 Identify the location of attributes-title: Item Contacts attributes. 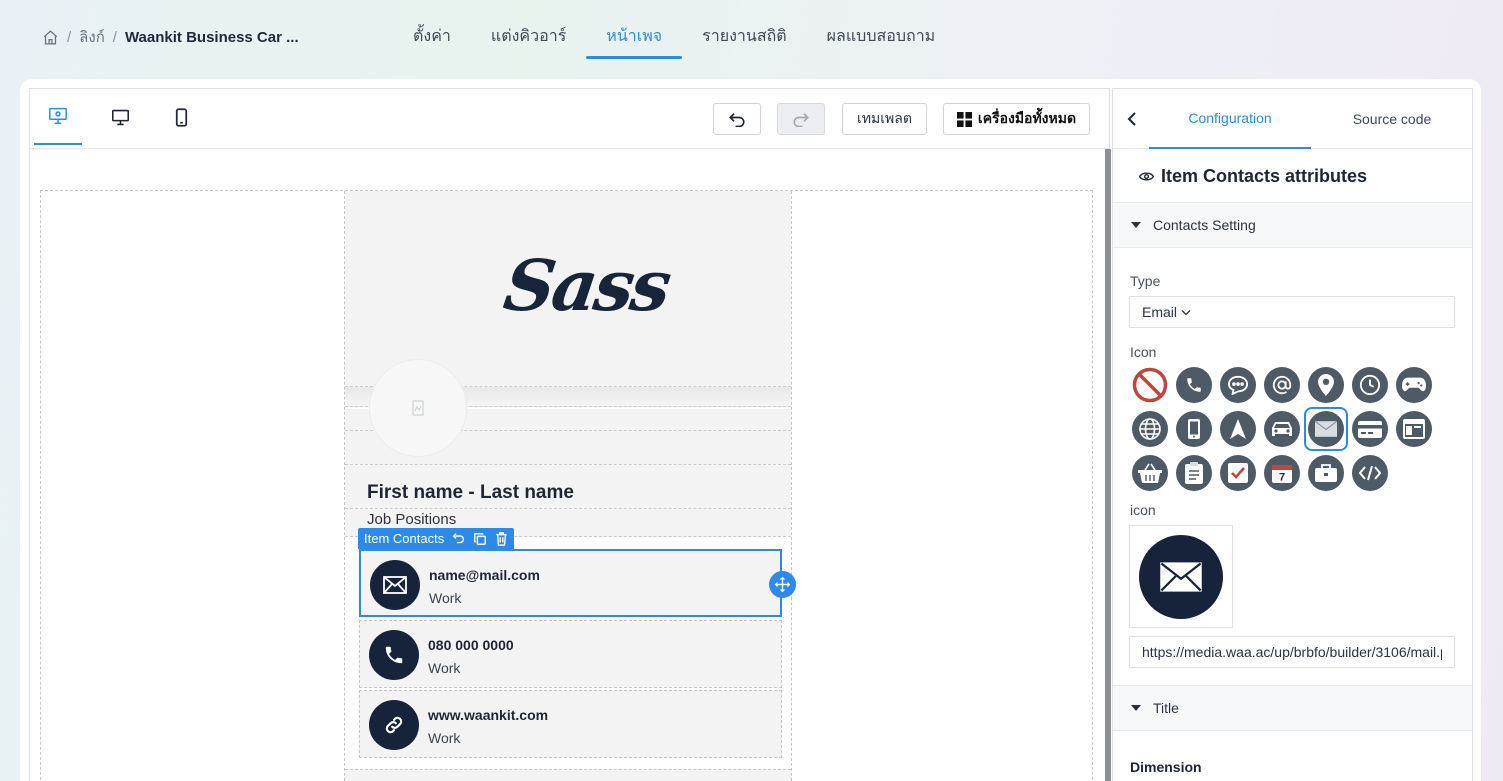
(1253, 176).